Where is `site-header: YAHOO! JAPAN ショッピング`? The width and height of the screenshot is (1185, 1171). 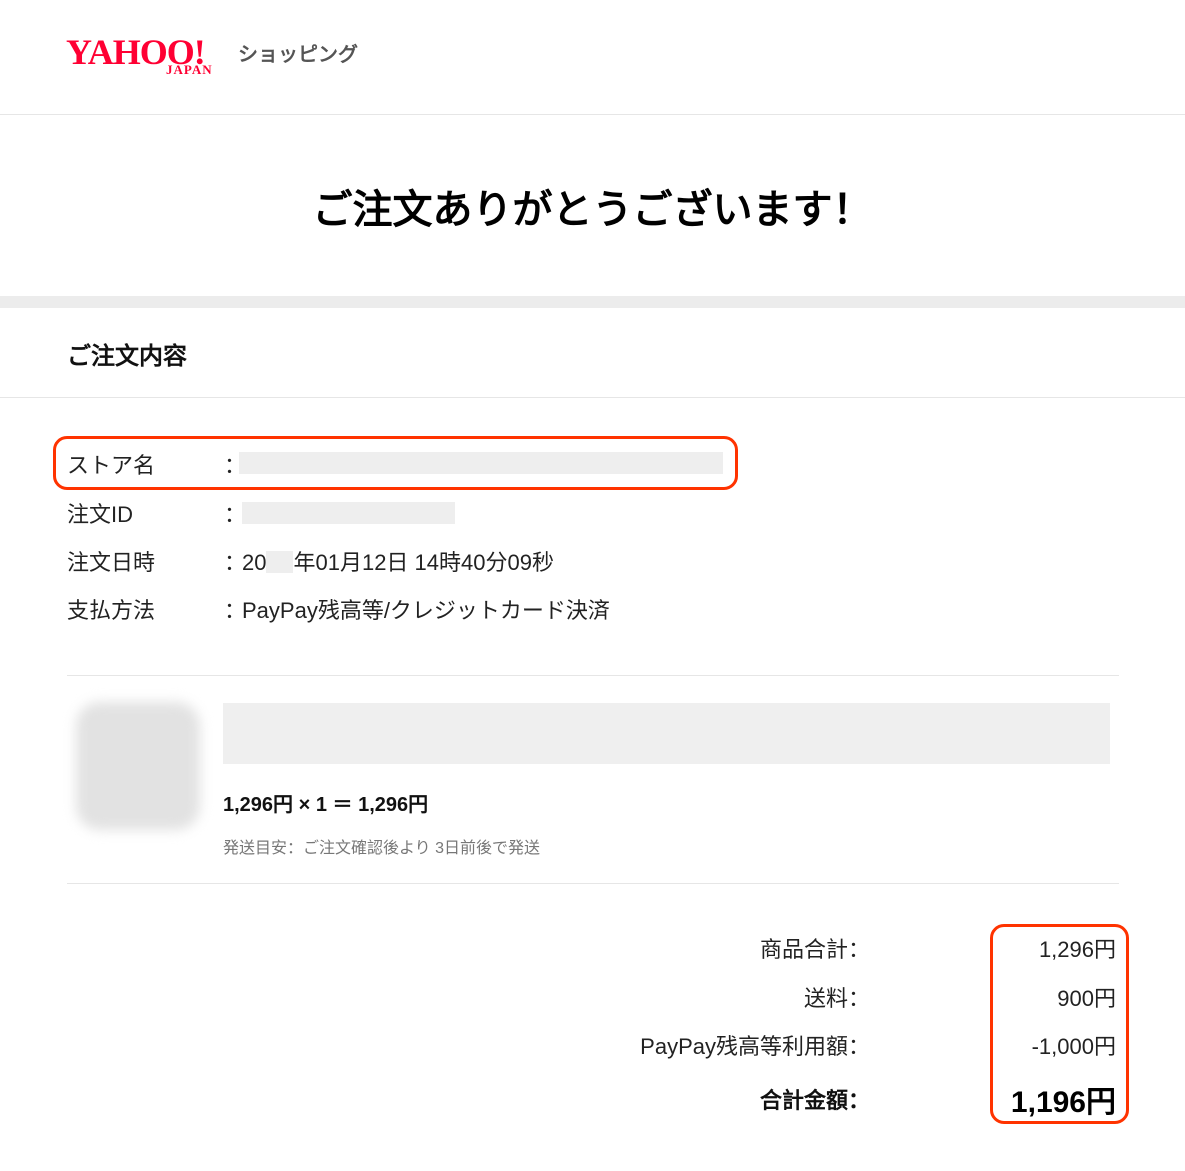 site-header: YAHOO! JAPAN ショッピング is located at coordinates (592, 57).